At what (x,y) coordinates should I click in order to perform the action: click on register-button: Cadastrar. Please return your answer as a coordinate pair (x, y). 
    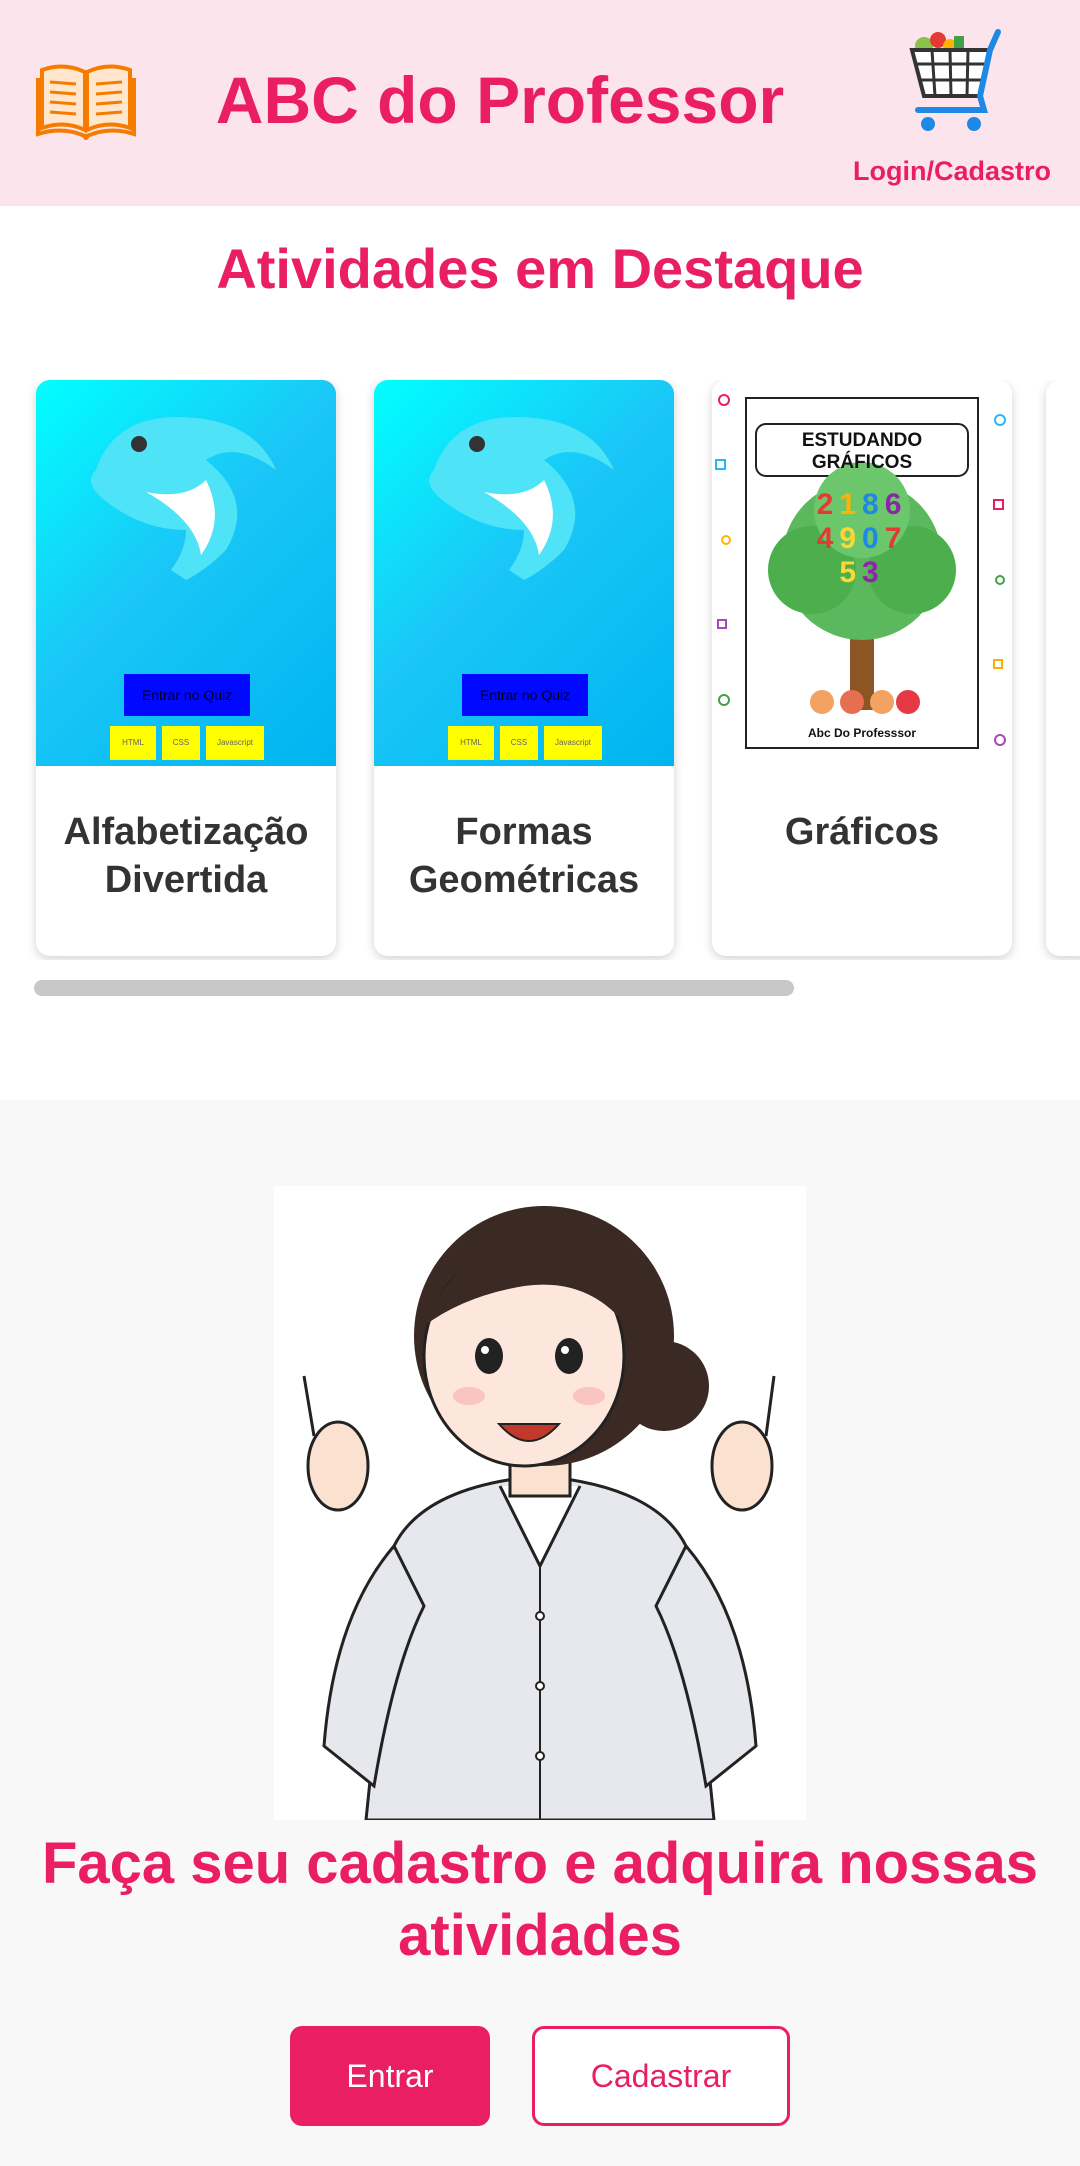
    Looking at the image, I should click on (661, 2076).